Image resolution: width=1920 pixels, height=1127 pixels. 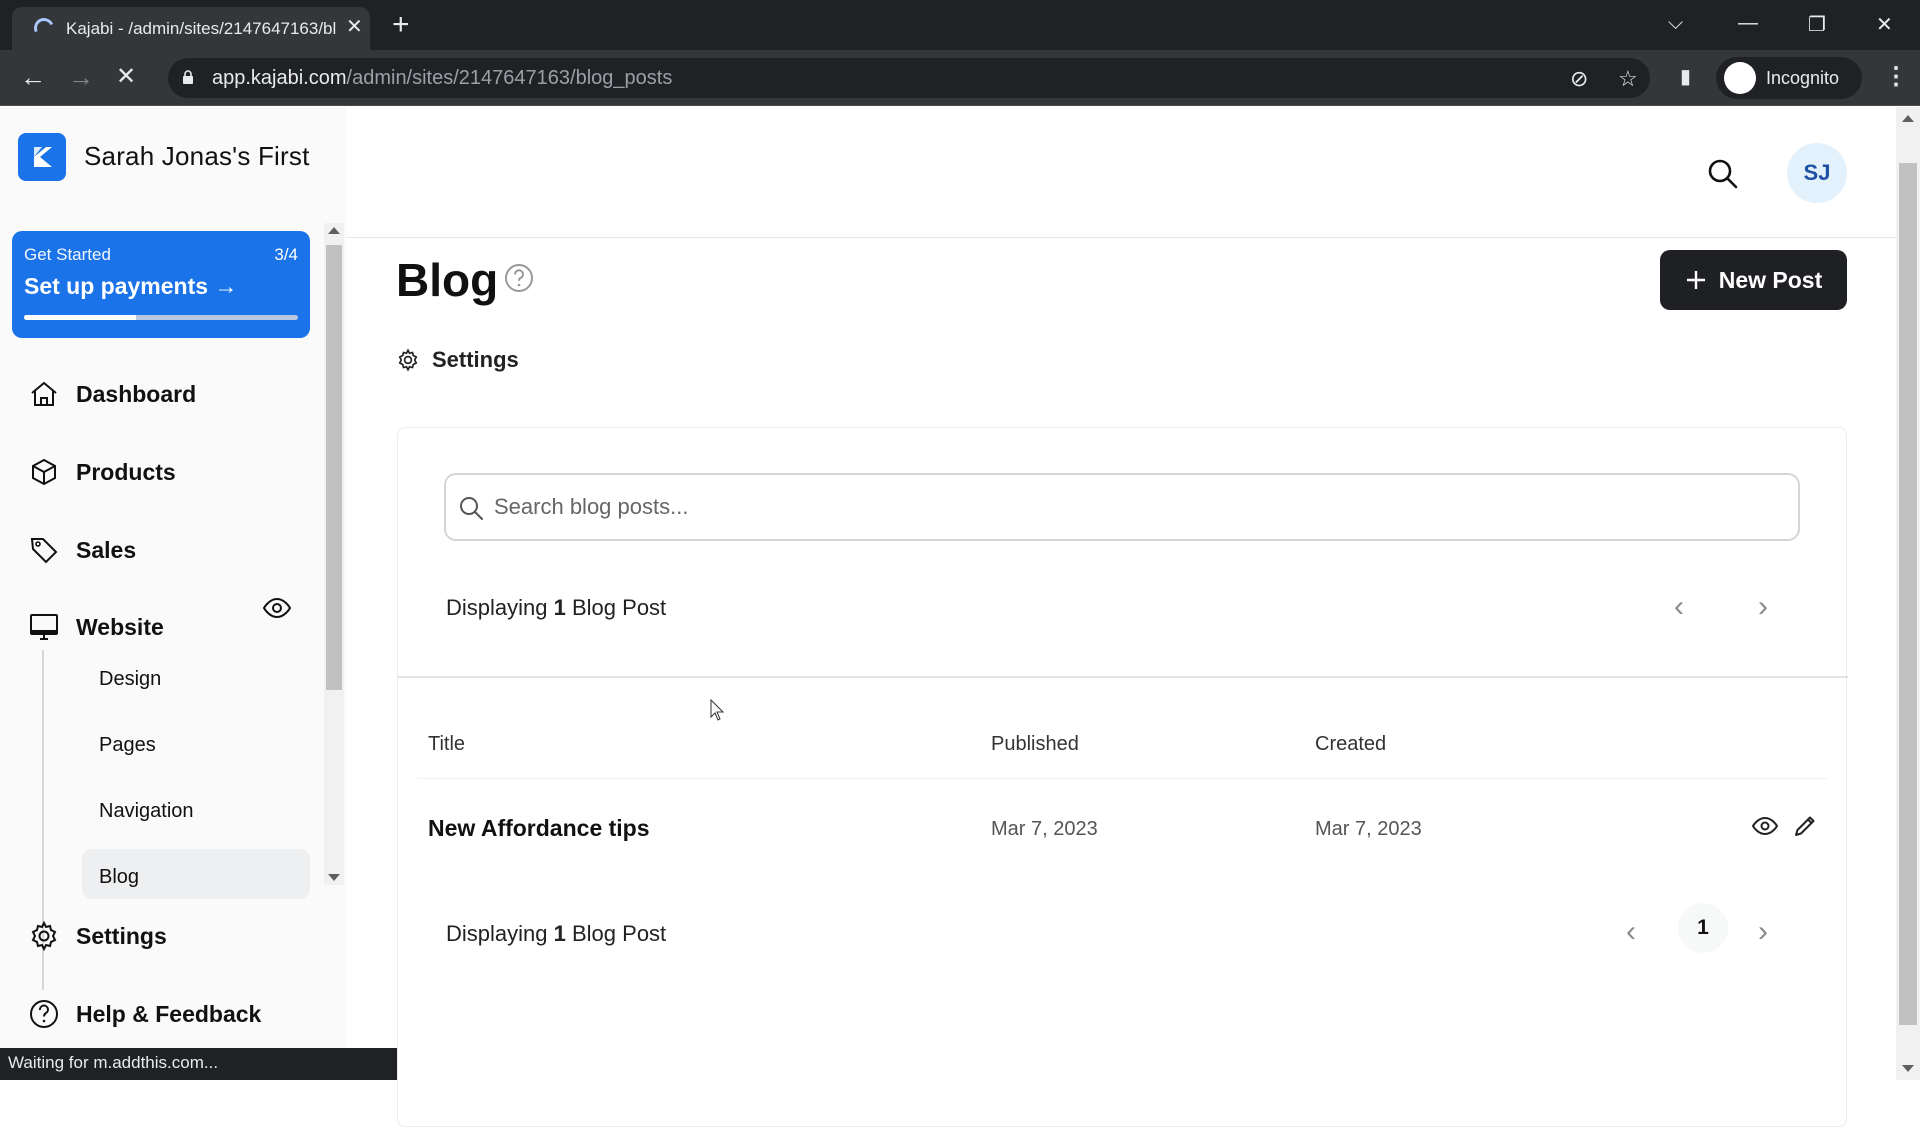 What do you see at coordinates (116, 286) in the screenshot?
I see `get-started-title-text: Set up payments` at bounding box center [116, 286].